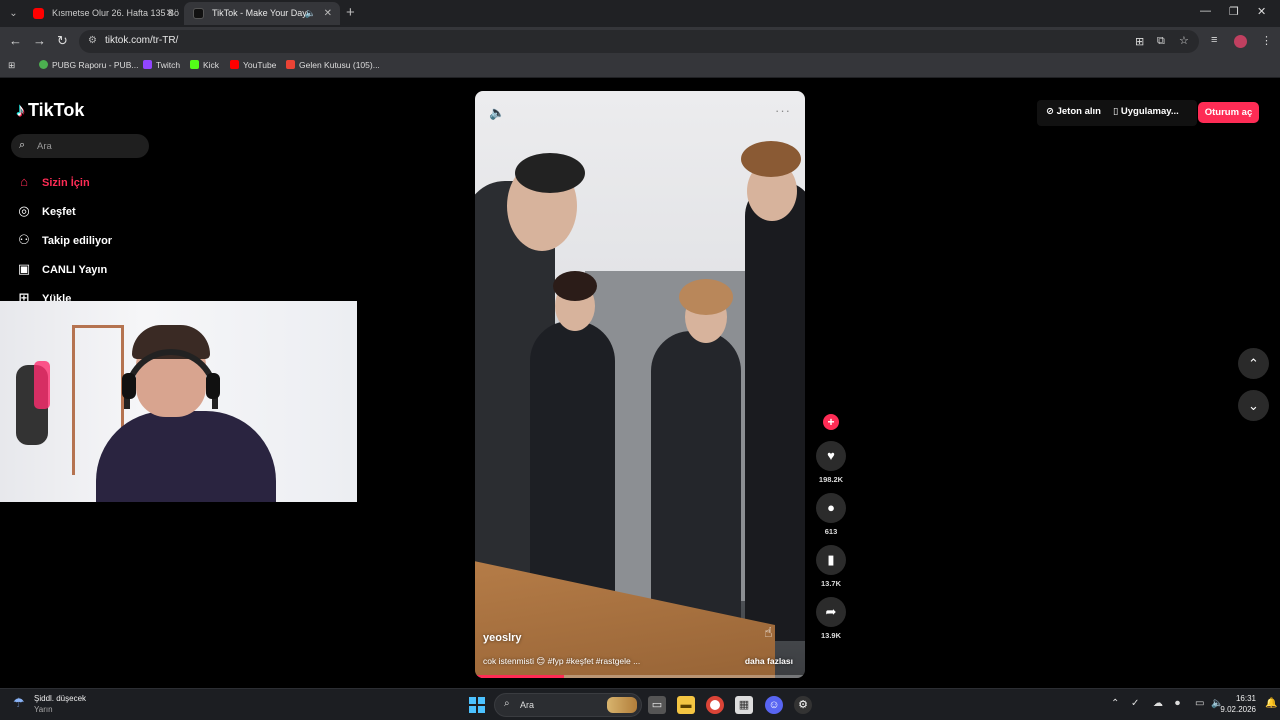  Describe the element at coordinates (497, 113) in the screenshot. I see `mute-icon: 🔈` at that location.